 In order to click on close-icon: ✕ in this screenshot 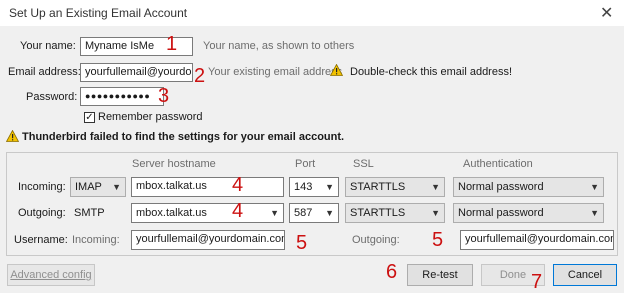, I will do `click(606, 13)`.